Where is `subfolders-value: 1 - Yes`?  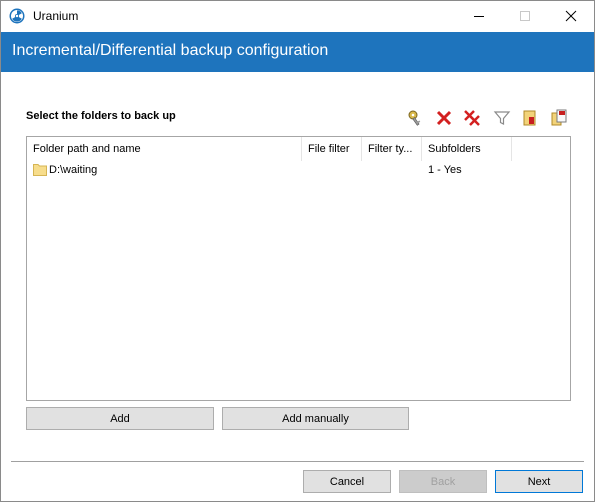
subfolders-value: 1 - Yes is located at coordinates (445, 170).